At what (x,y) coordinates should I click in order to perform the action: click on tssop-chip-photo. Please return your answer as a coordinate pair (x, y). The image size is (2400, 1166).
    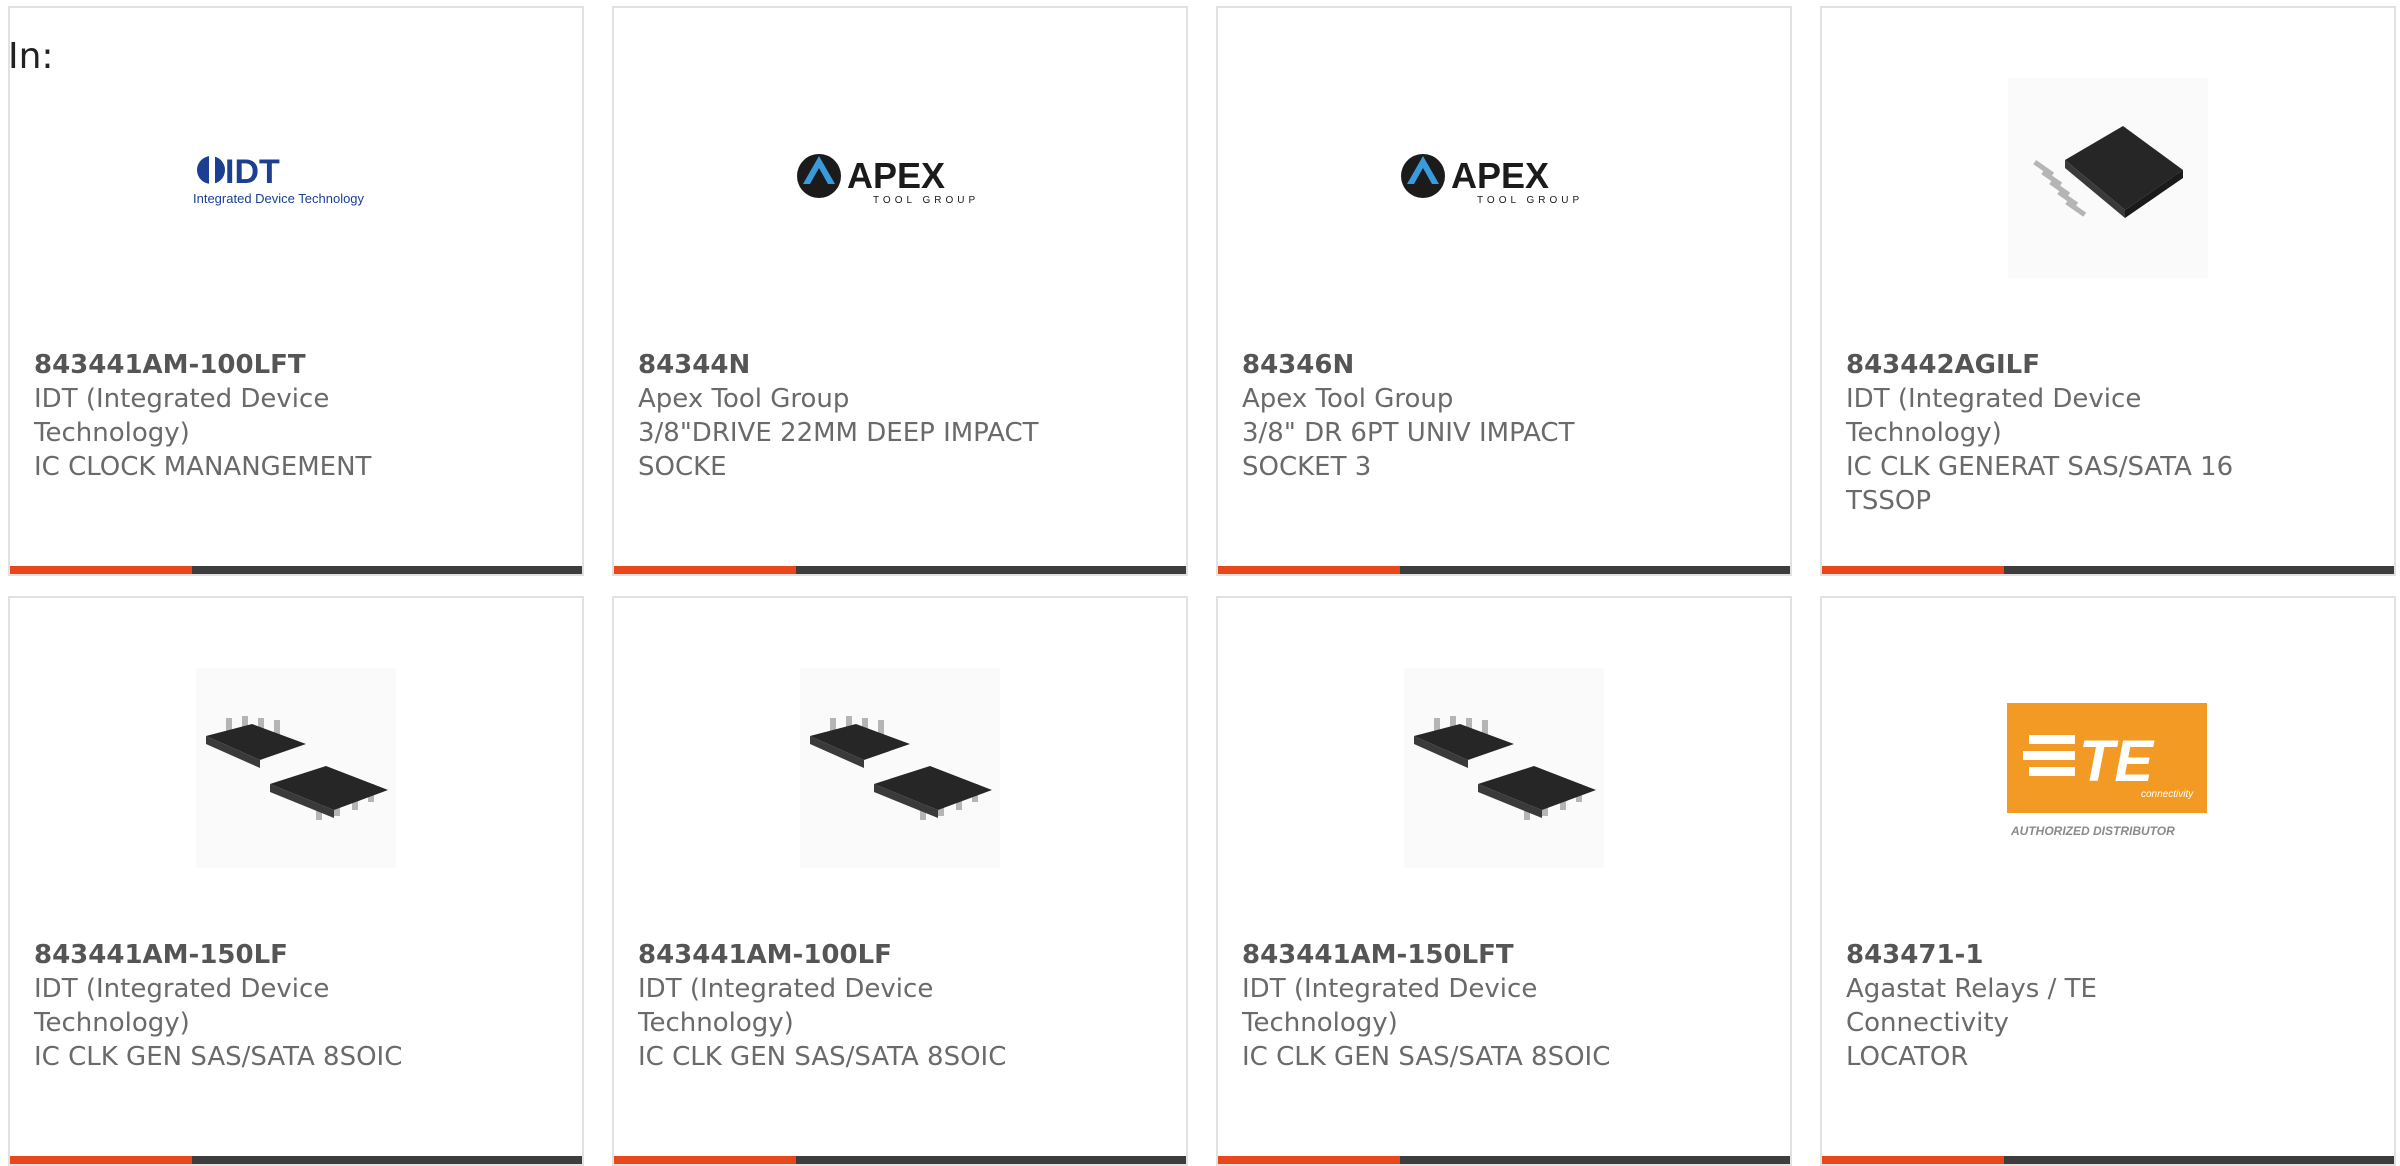
    Looking at the image, I should click on (2108, 178).